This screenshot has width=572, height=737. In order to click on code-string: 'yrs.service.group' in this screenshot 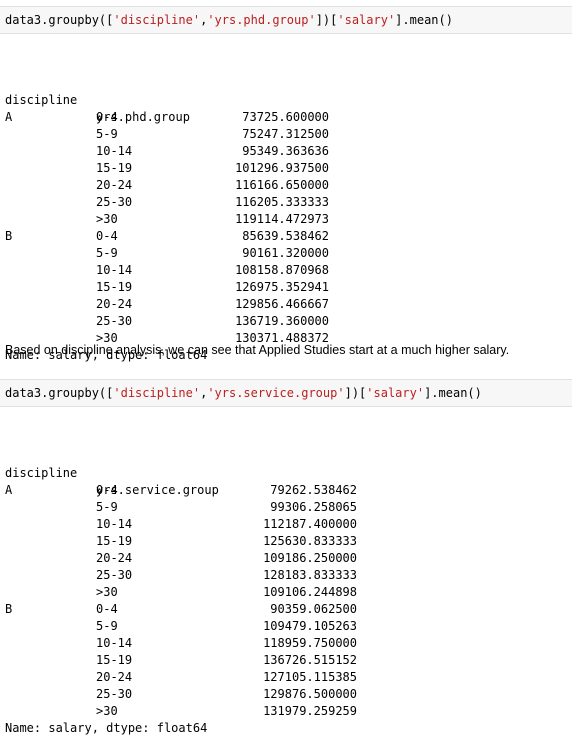, I will do `click(276, 393)`.